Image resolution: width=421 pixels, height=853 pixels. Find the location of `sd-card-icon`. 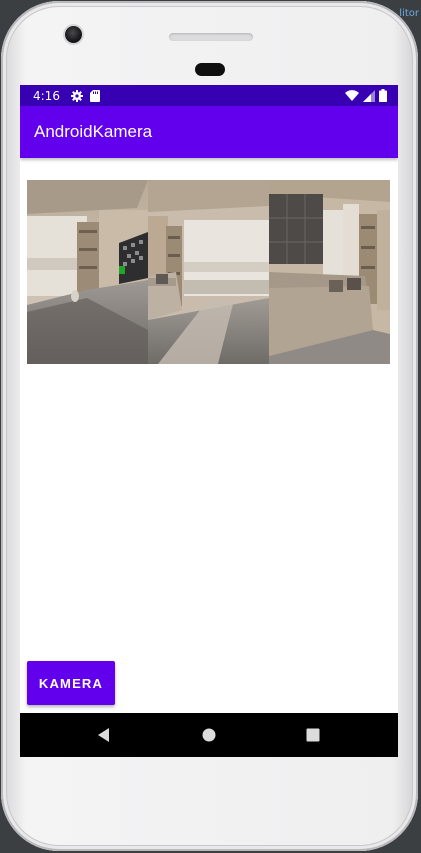

sd-card-icon is located at coordinates (94, 95).